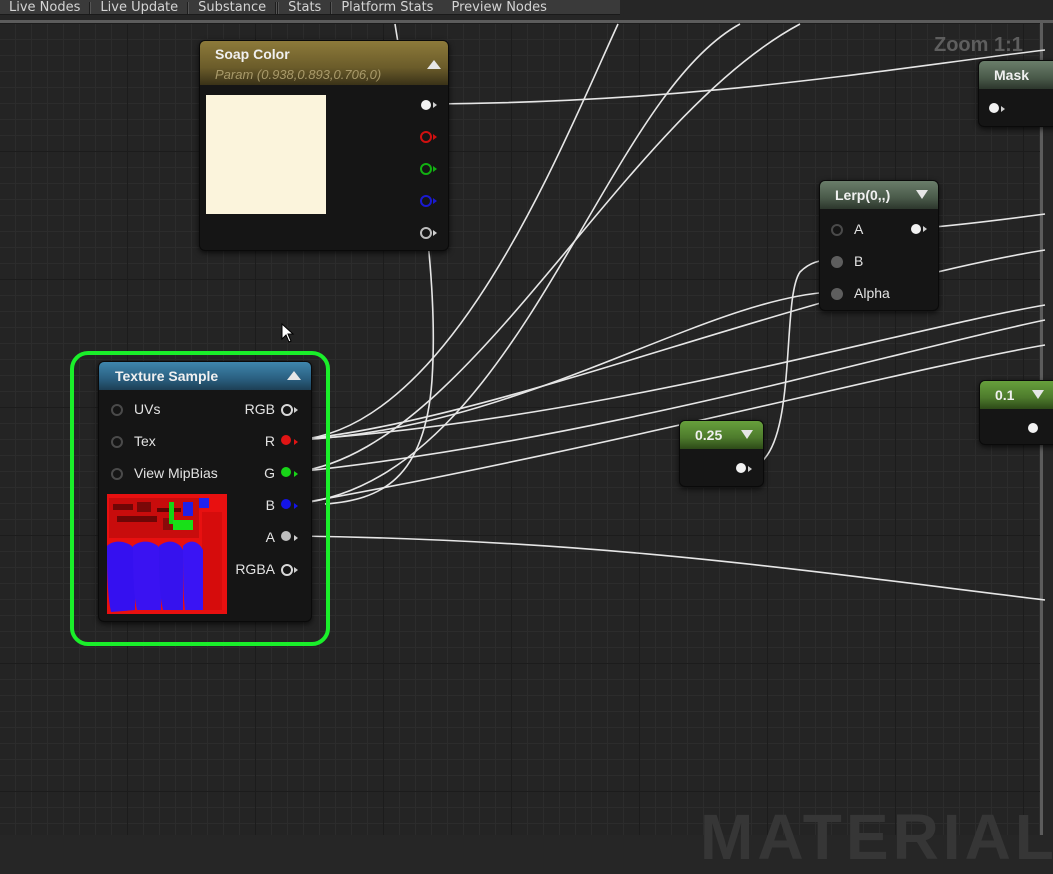 Image resolution: width=1053 pixels, height=874 pixels. What do you see at coordinates (145, 441) in the screenshot?
I see `input-label-tex: Tex` at bounding box center [145, 441].